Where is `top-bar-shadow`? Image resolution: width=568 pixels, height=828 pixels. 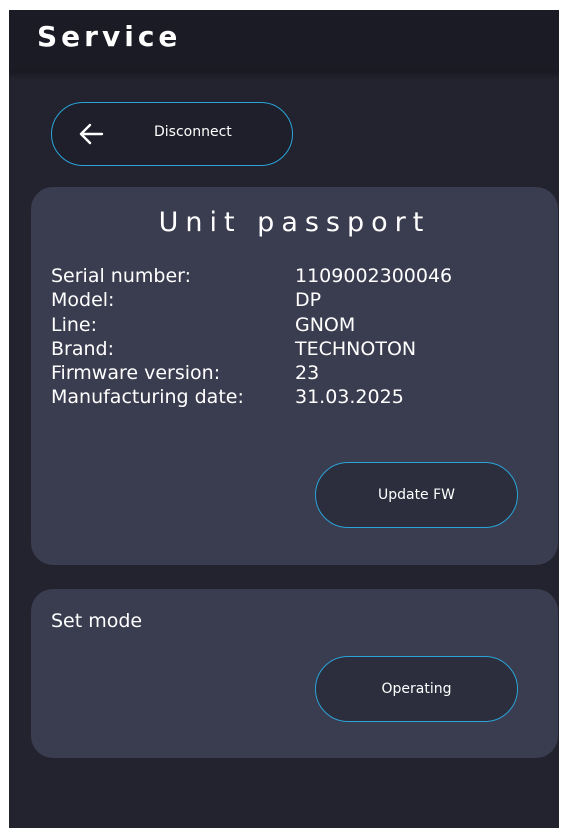 top-bar-shadow is located at coordinates (284, 75).